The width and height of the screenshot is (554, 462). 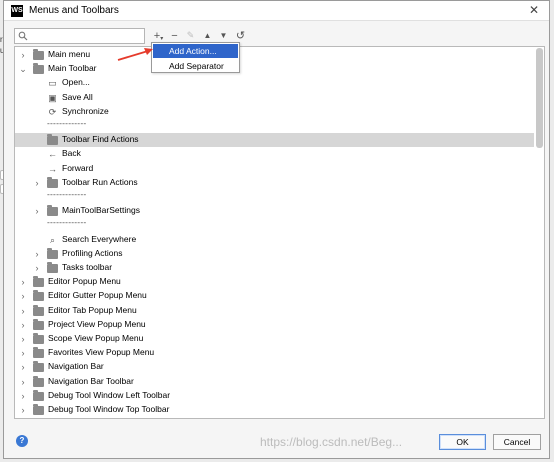 What do you see at coordinates (100, 181) in the screenshot?
I see `tree-row-label: Toolbar Run Actions` at bounding box center [100, 181].